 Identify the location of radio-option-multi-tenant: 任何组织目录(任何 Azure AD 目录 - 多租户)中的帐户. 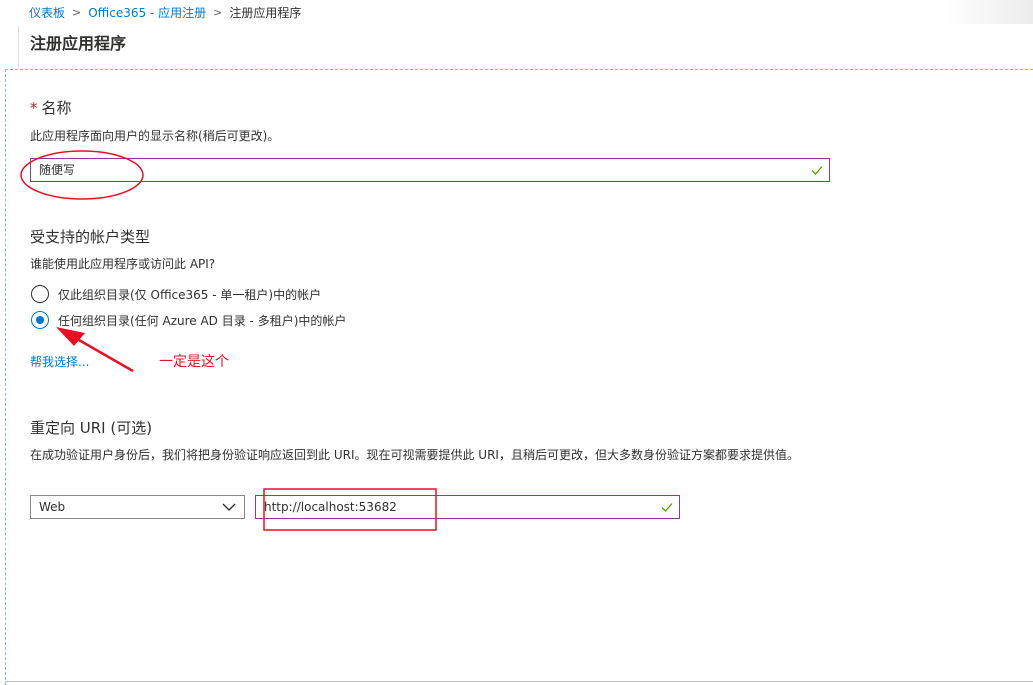
(188, 320).